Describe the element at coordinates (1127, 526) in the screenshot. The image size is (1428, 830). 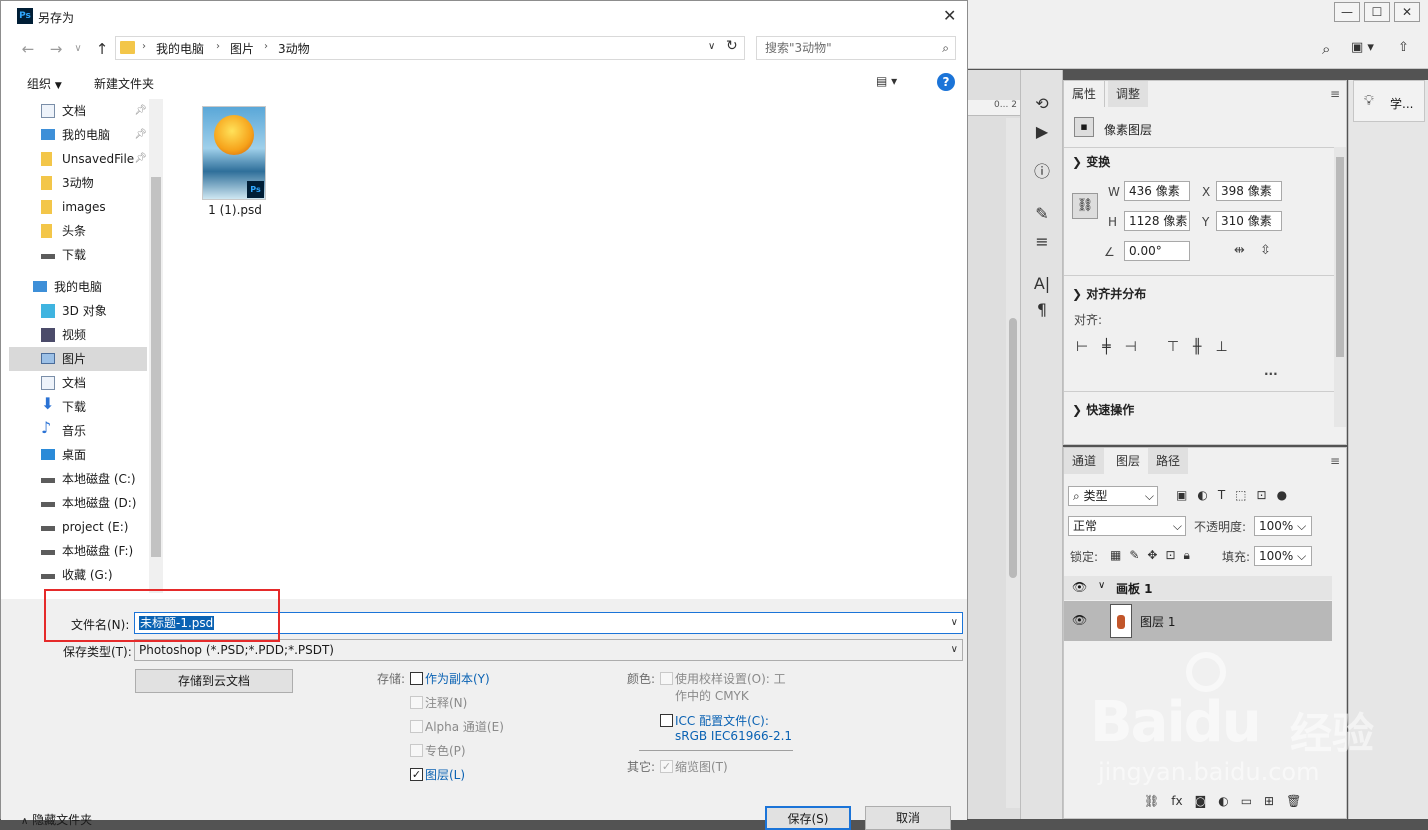
I see `blend-mode-select: 正常 ⌵` at that location.